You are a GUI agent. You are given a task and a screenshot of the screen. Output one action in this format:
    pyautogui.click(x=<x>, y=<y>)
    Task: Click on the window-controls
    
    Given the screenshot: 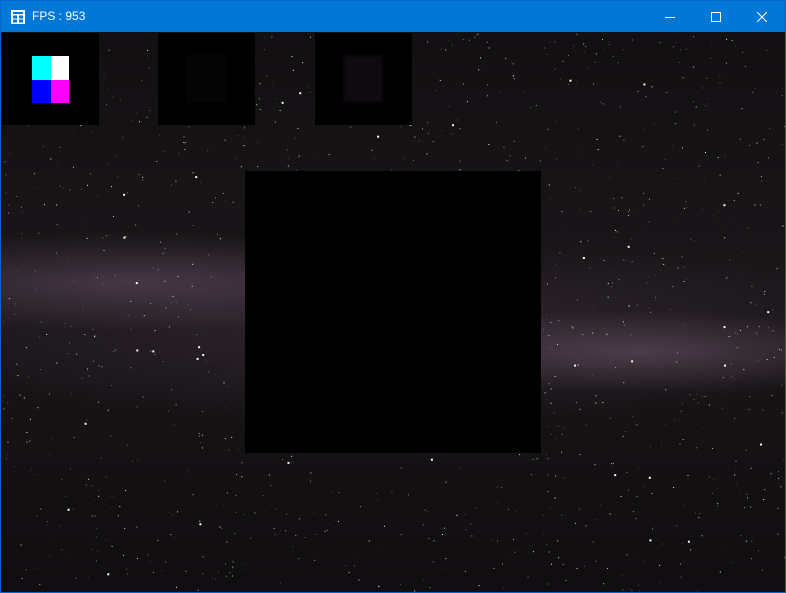 What is the action you would take?
    pyautogui.click(x=716, y=16)
    